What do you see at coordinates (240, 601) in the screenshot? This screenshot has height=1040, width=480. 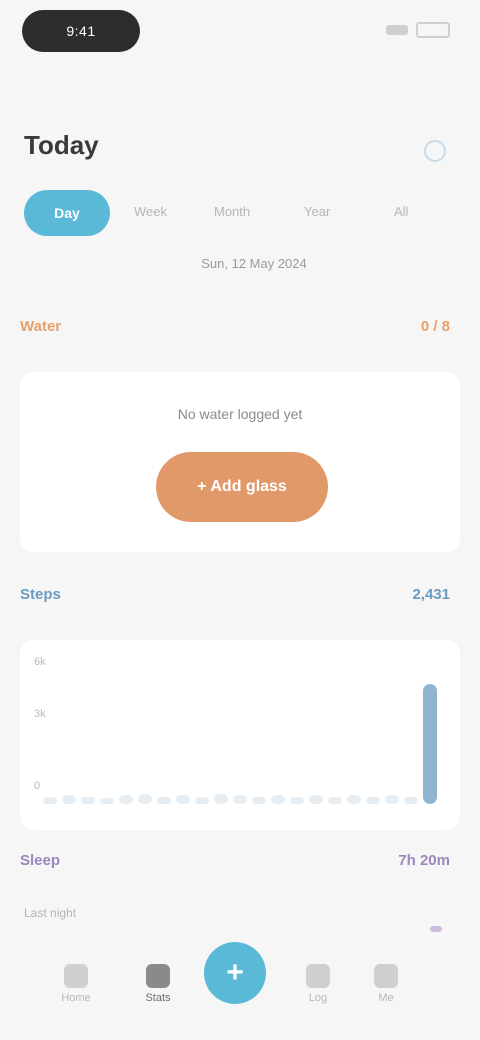 I see `steps-section-header: Steps 2,431` at bounding box center [240, 601].